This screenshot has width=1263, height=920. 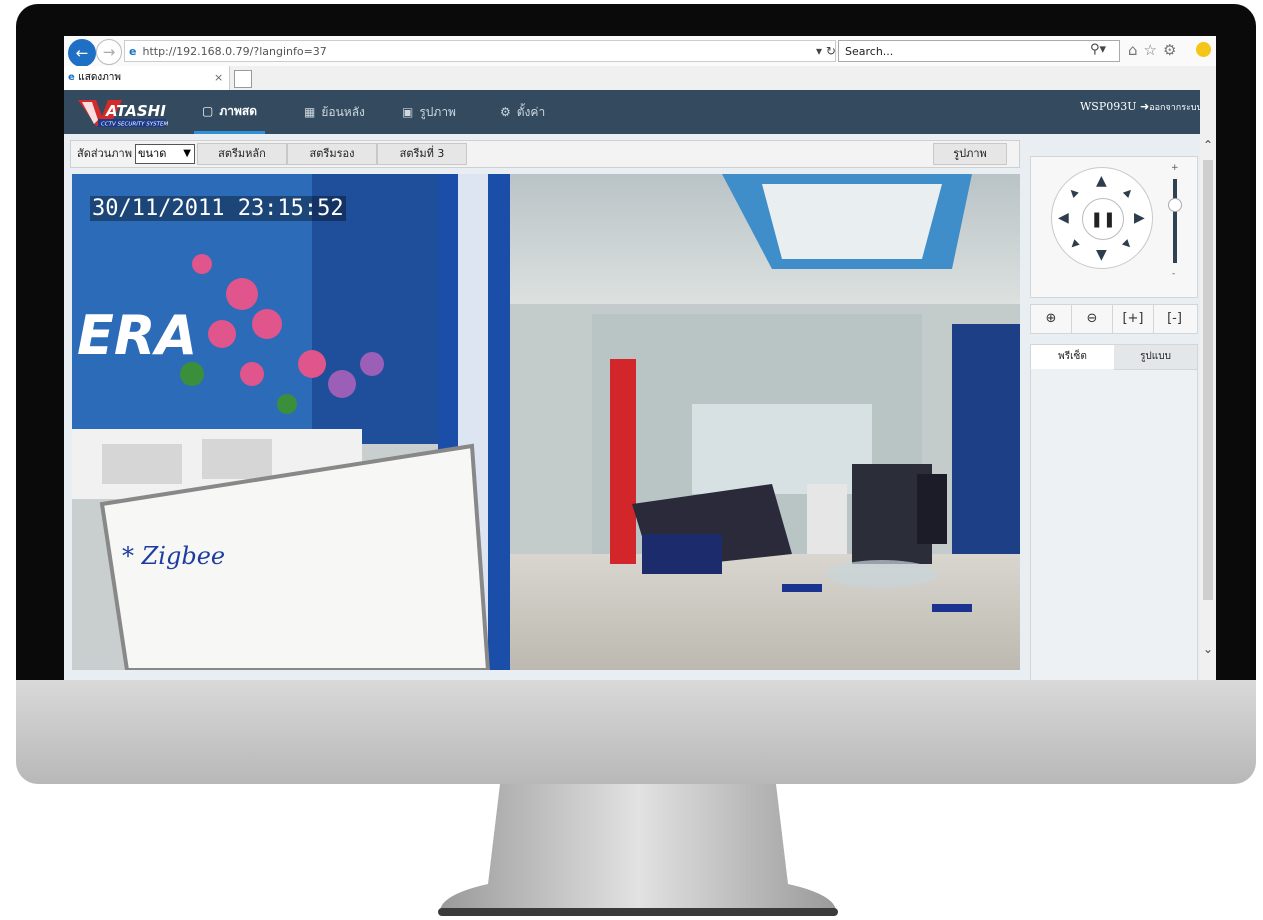 What do you see at coordinates (1155, 357) in the screenshot?
I see `tab-pattern: รูปแบบ` at bounding box center [1155, 357].